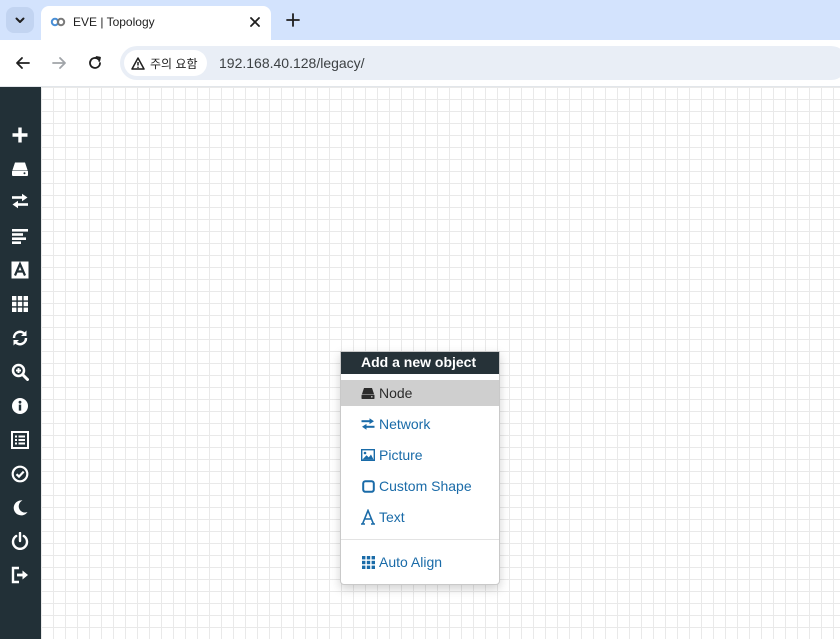 This screenshot has height=639, width=840. What do you see at coordinates (174, 63) in the screenshot?
I see `security-label: 주의 요함` at bounding box center [174, 63].